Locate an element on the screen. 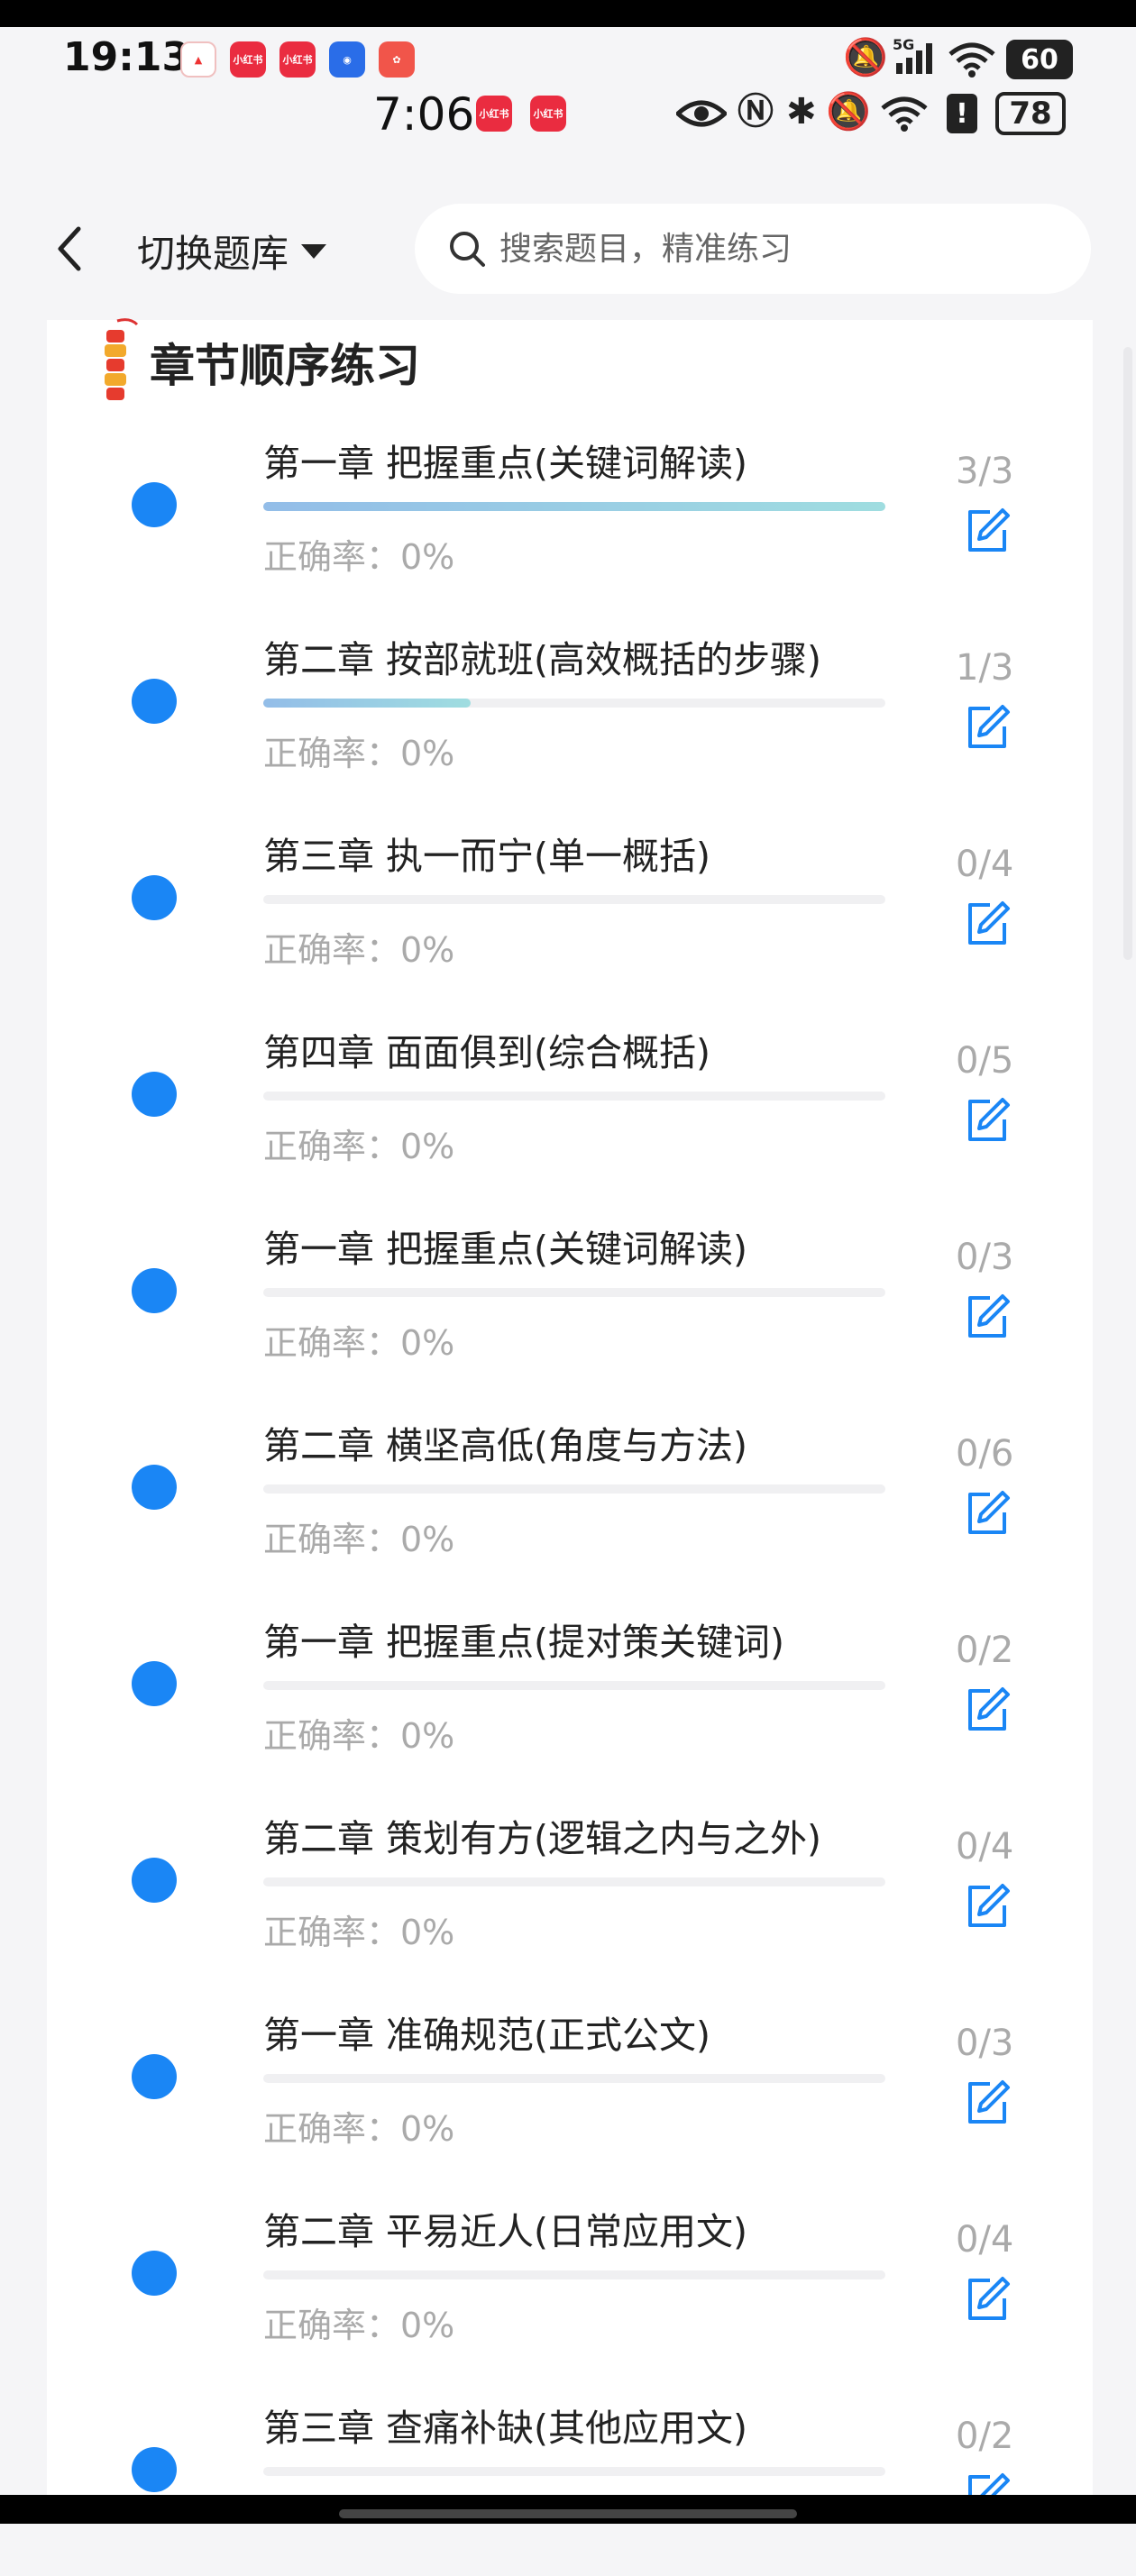 The width and height of the screenshot is (1136, 2576). firecracker-icon is located at coordinates (122, 359).